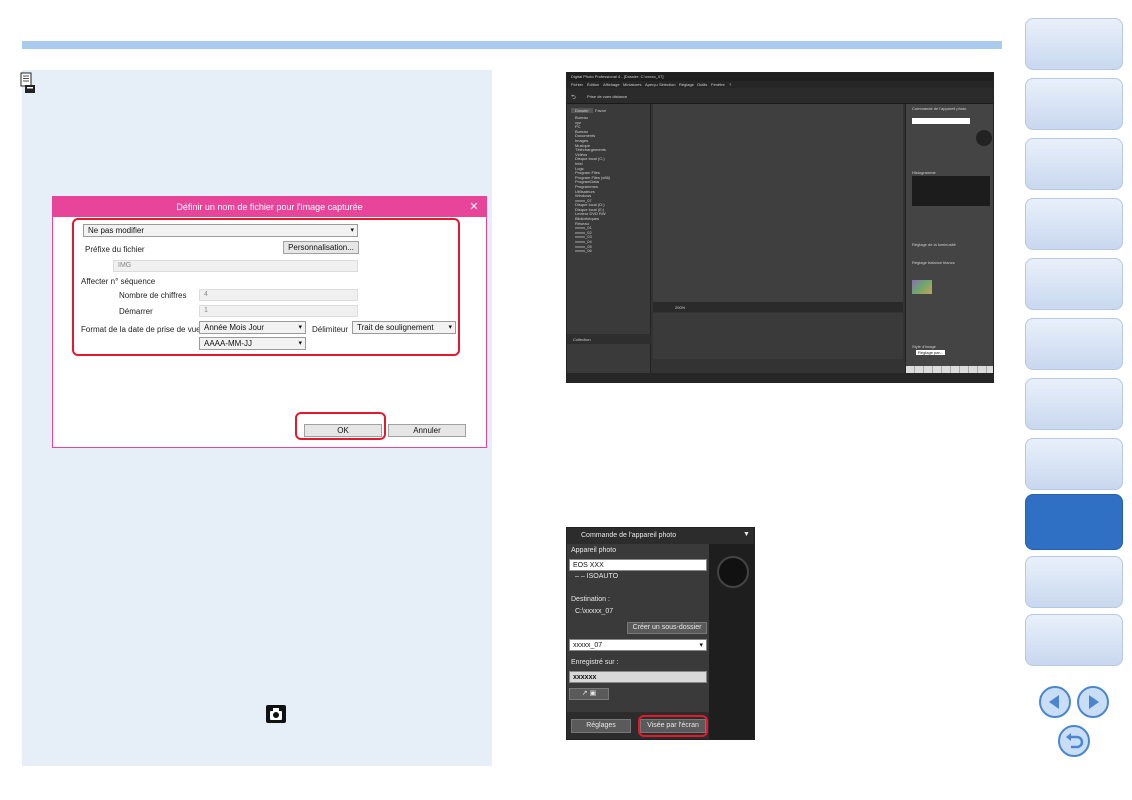 The width and height of the screenshot is (1132, 800). Describe the element at coordinates (585, 677) in the screenshot. I see `saved-on-value: xxxxxx` at that location.